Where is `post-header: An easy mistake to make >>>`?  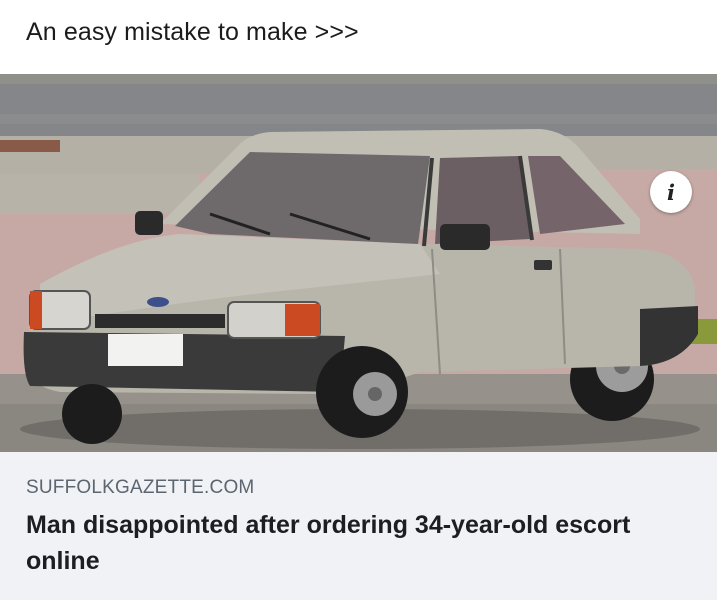
post-header: An easy mistake to make >>> is located at coordinates (358, 37).